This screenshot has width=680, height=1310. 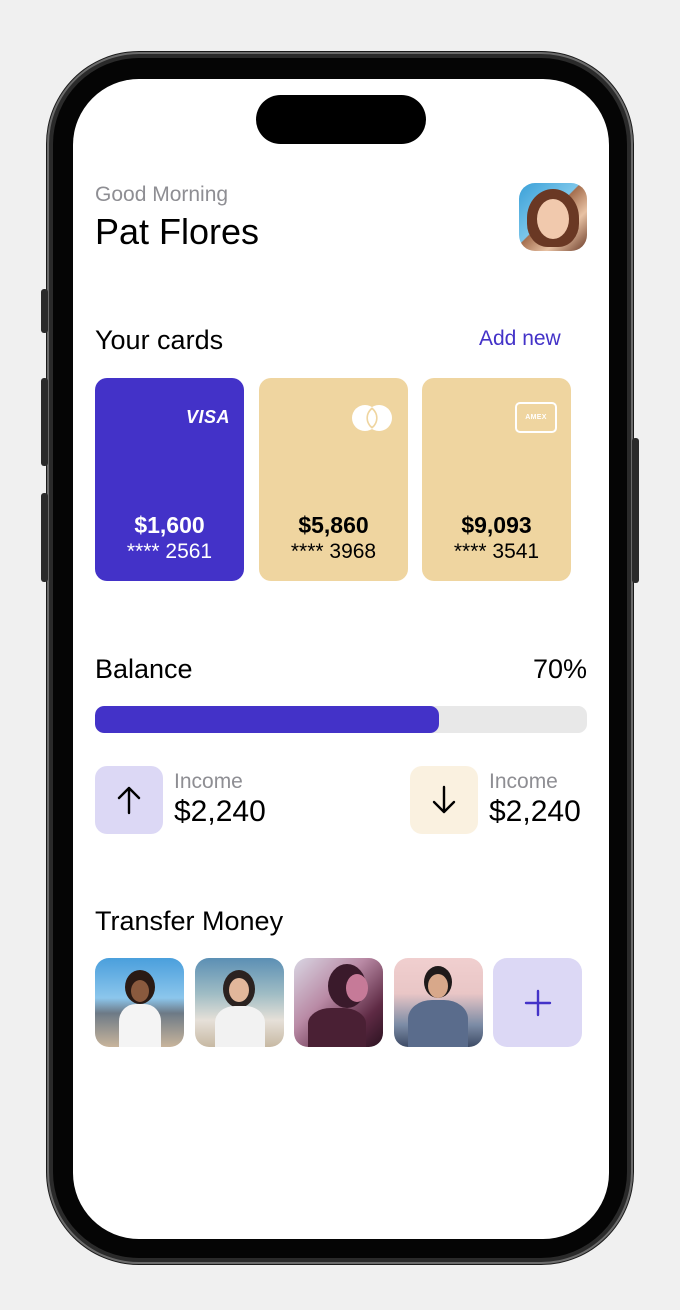 I want to click on add-new-card-link: Add new, so click(x=520, y=339).